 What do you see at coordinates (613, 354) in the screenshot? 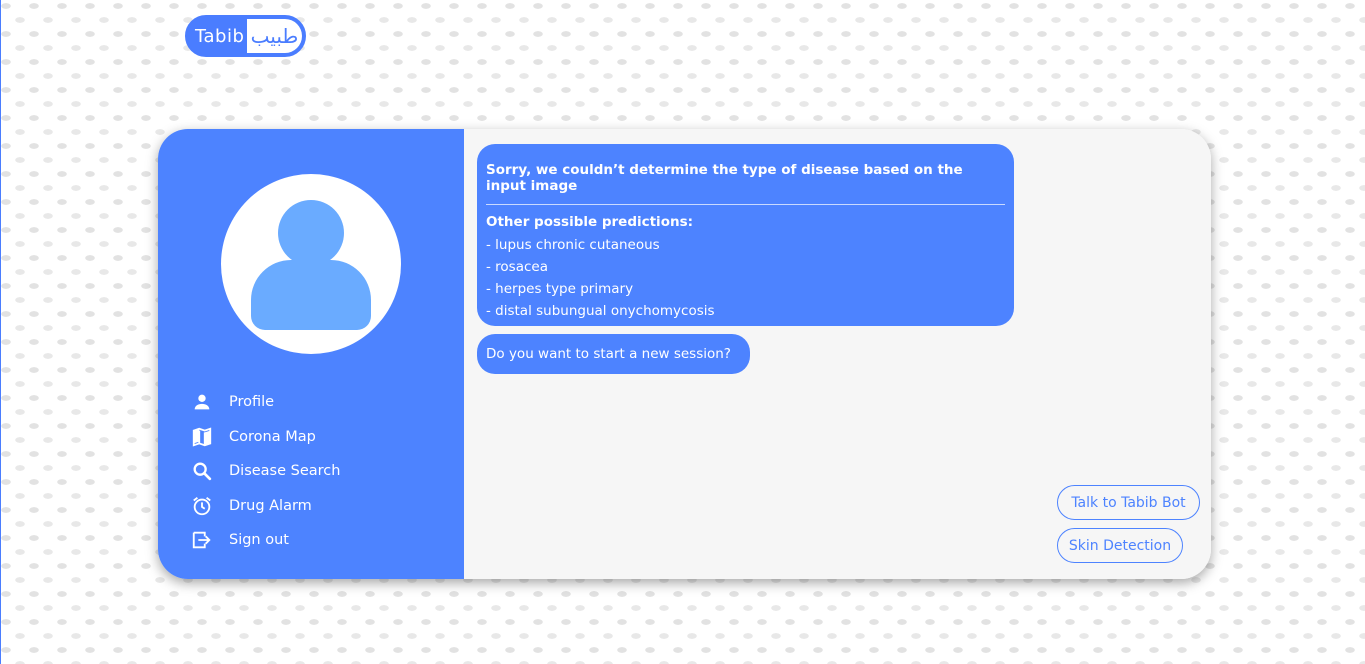
I see `bot-message-new-session: Do you want to start a new session?` at bounding box center [613, 354].